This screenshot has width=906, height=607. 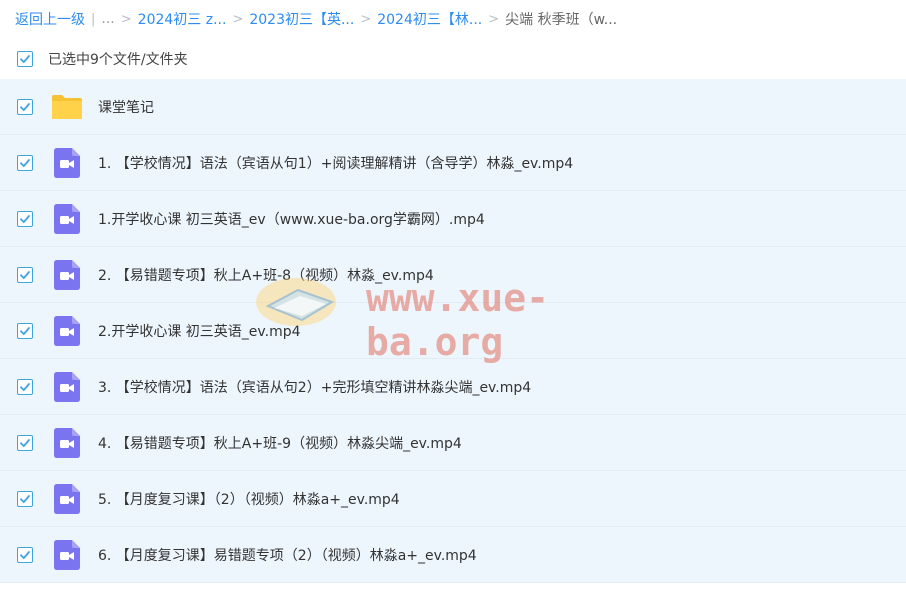 What do you see at coordinates (50, 19) in the screenshot?
I see `back-link: 返回上一级` at bounding box center [50, 19].